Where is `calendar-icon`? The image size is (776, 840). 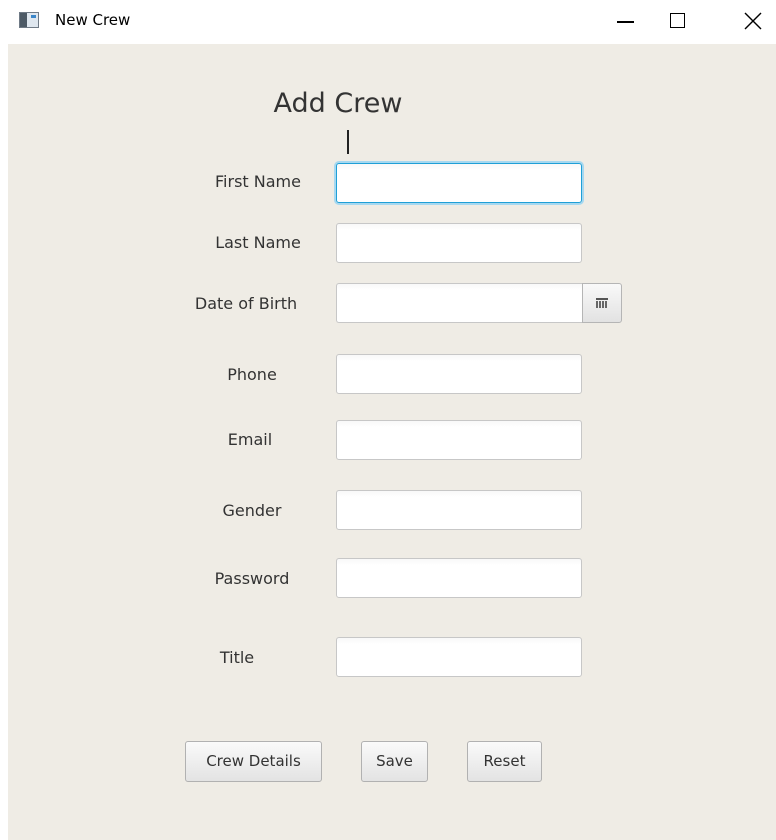
calendar-icon is located at coordinates (602, 303).